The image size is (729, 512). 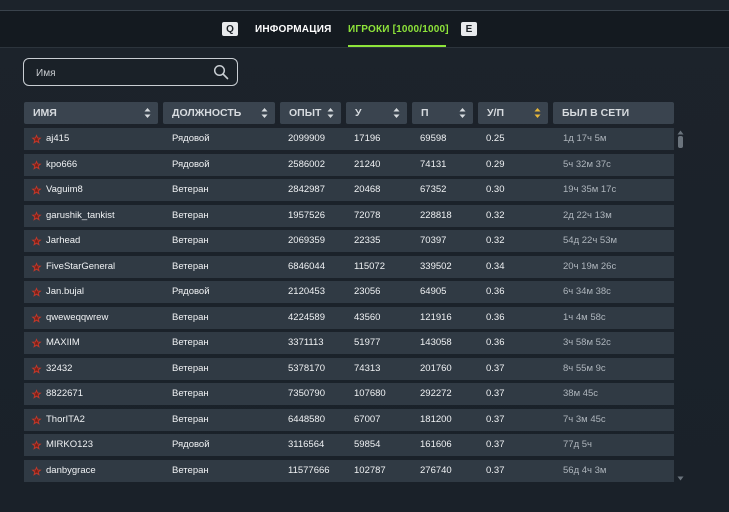 I want to click on cell-xp: 2842987, so click(x=306, y=189).